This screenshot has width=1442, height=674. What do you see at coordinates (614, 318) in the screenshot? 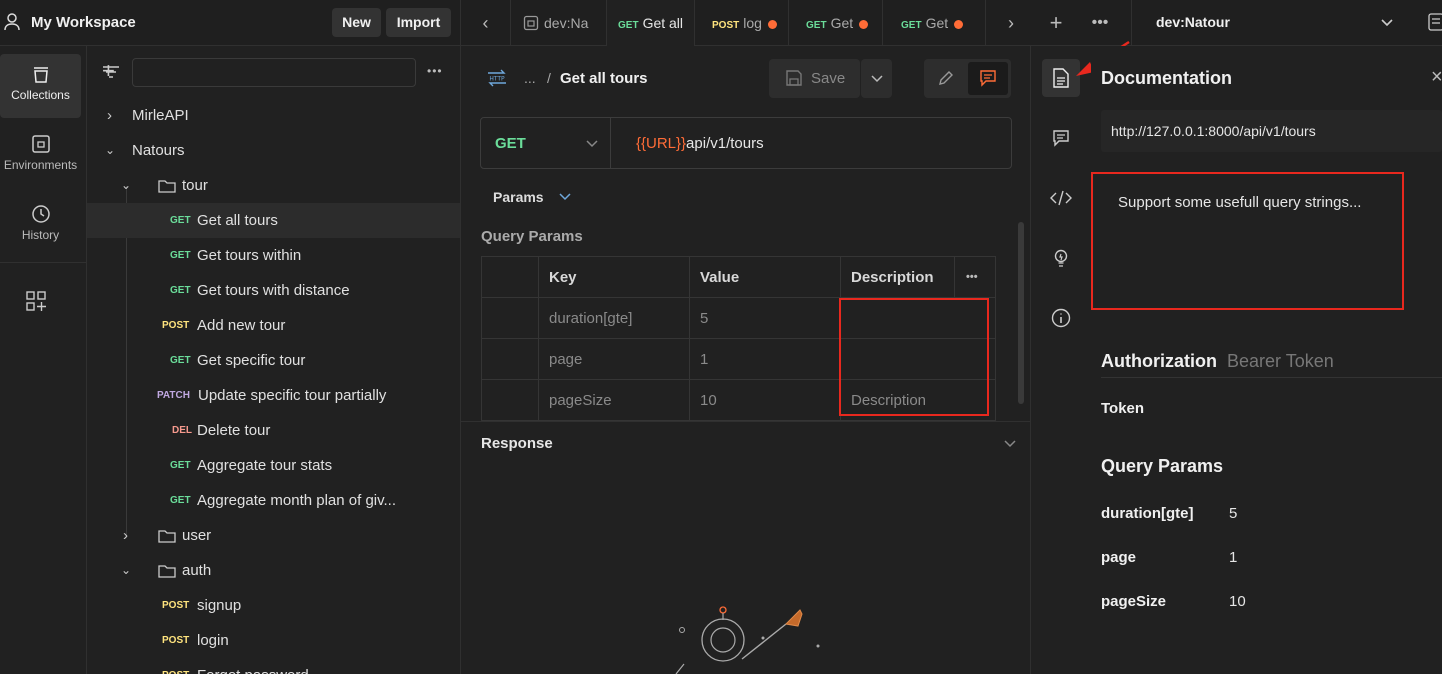
I see `param-key: duration[gte]` at bounding box center [614, 318].